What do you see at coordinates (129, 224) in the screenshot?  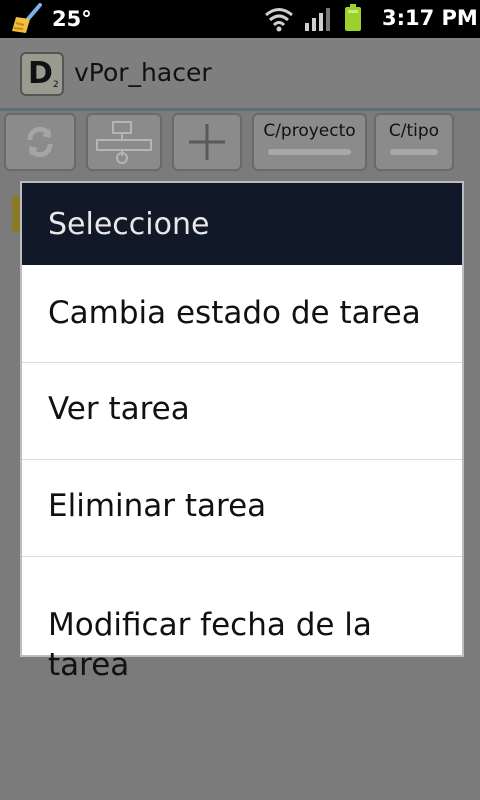 I see `dialog-title: Seleccione` at bounding box center [129, 224].